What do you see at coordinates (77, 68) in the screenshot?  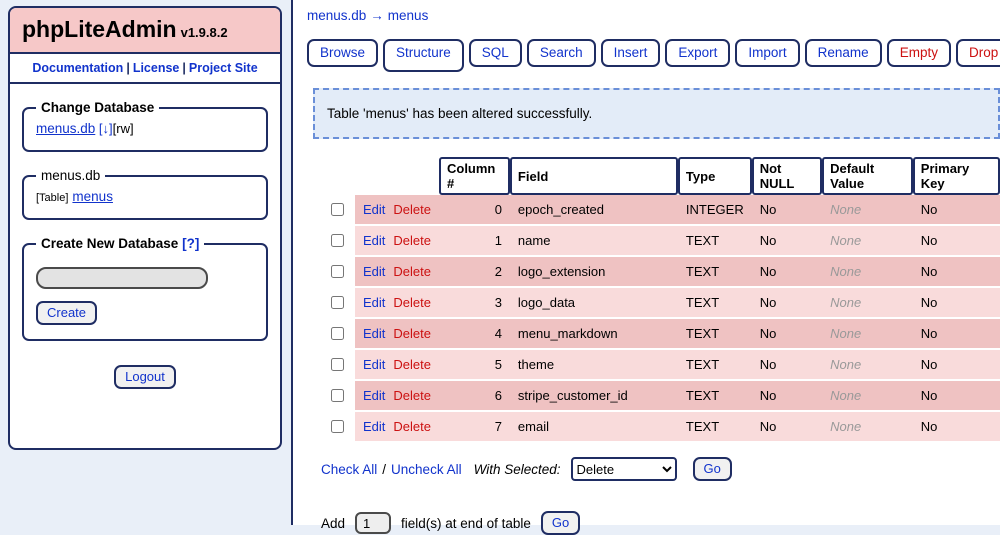 I see `documentation-link: Documentation` at bounding box center [77, 68].